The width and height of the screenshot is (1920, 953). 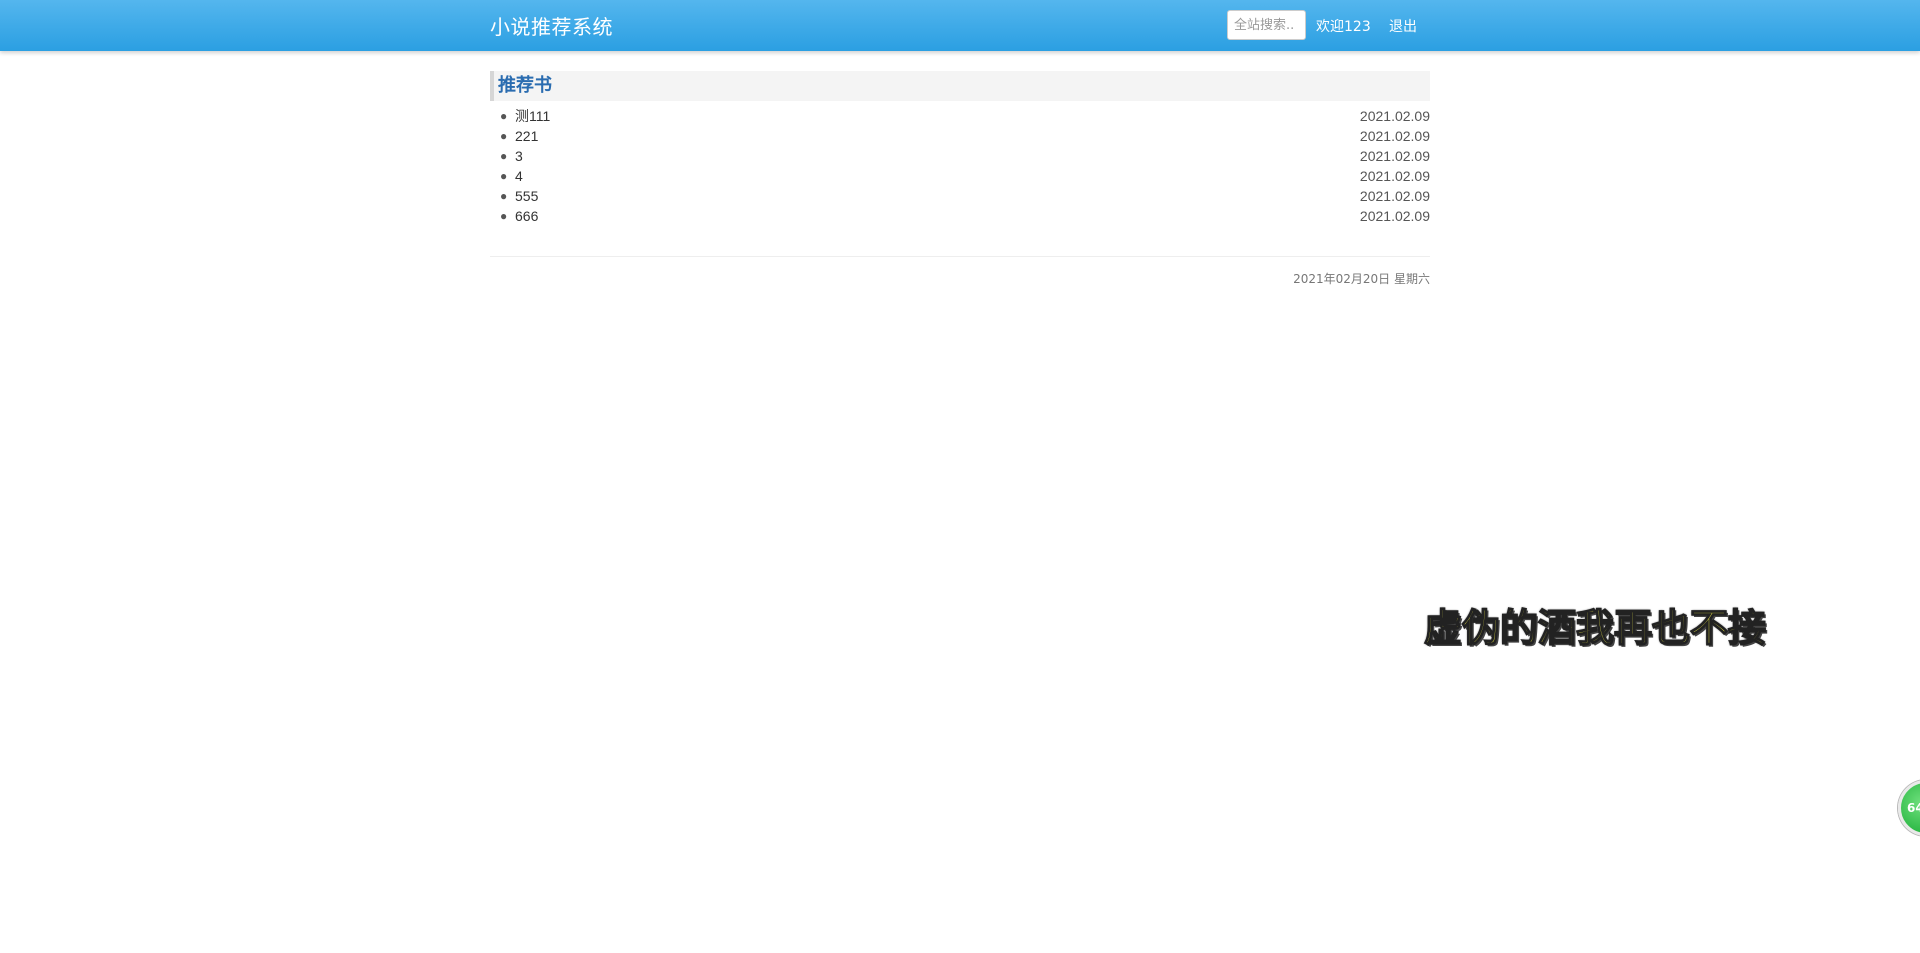 What do you see at coordinates (960, 256) in the screenshot?
I see `footer-divider` at bounding box center [960, 256].